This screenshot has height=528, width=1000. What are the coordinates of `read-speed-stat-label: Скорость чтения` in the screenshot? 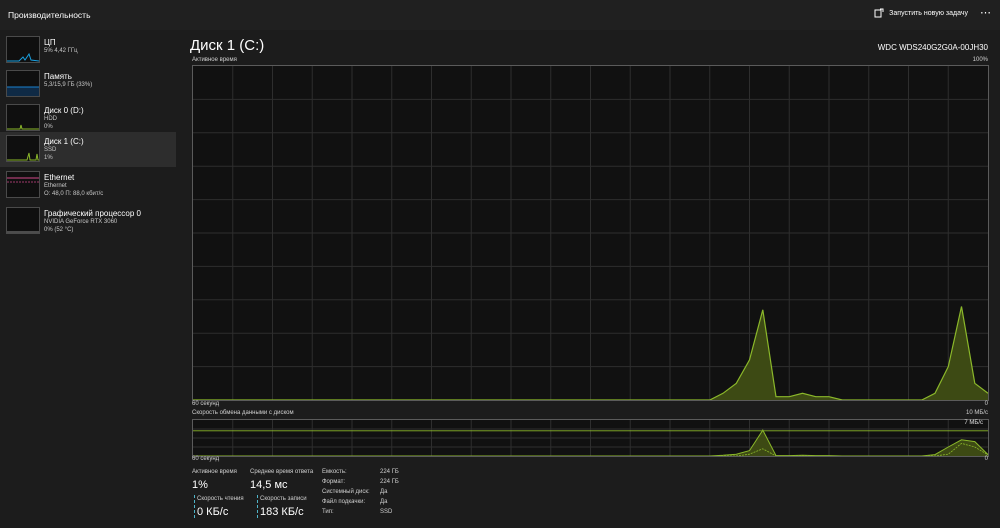 It's located at (220, 499).